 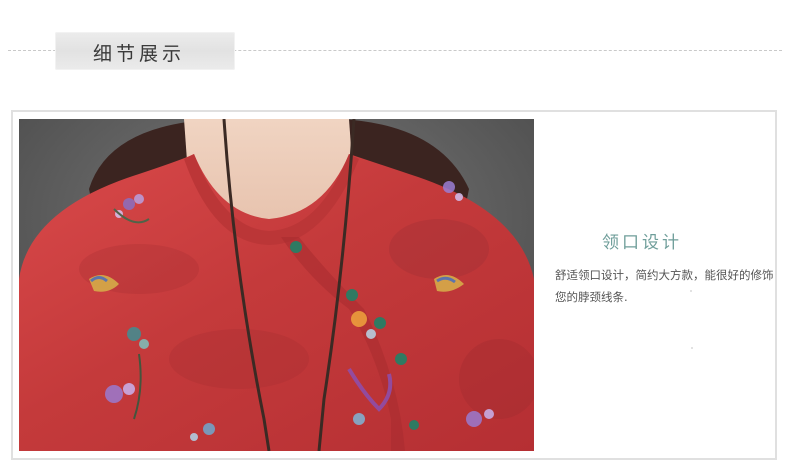 I want to click on detail-description: 舒适领口设计，简约大方款，能很好的修饰您的脖颈线条., so click(x=664, y=286).